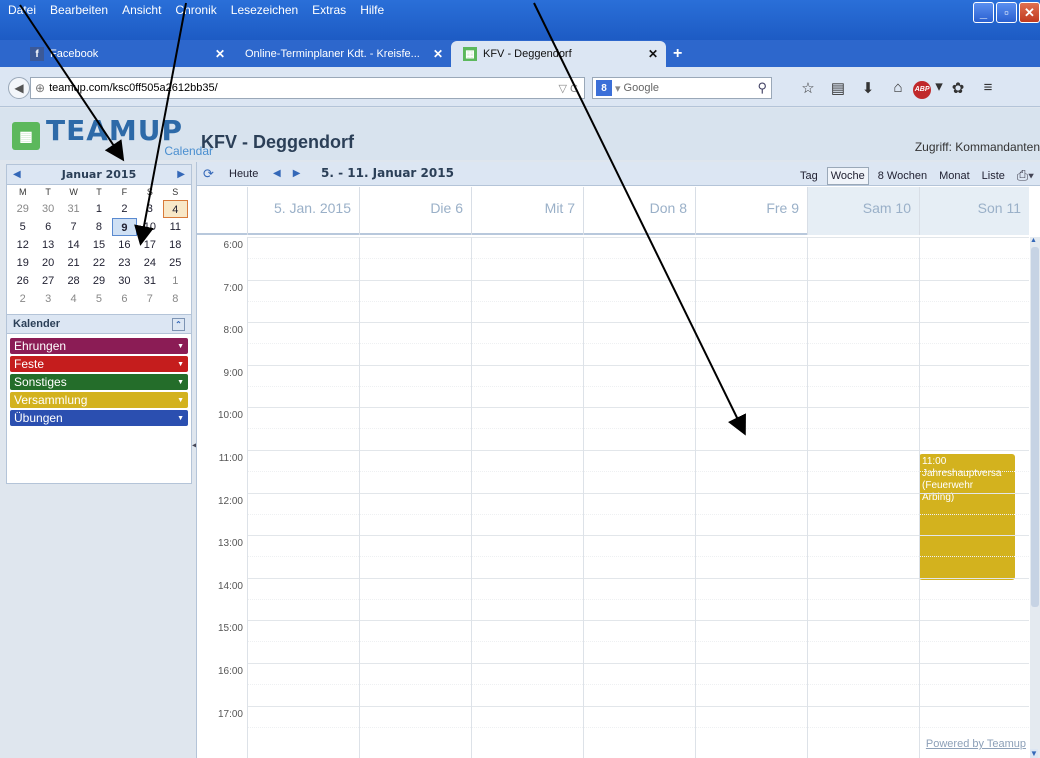 The image size is (1040, 758). Describe the element at coordinates (175, 227) in the screenshot. I see `minical-day: 11` at that location.